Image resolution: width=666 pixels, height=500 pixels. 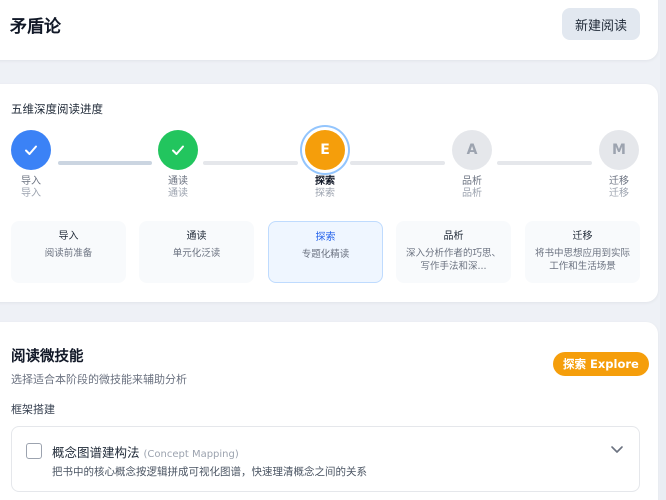 What do you see at coordinates (35, 27) in the screenshot?
I see `page-title: 矛盾论` at bounding box center [35, 27].